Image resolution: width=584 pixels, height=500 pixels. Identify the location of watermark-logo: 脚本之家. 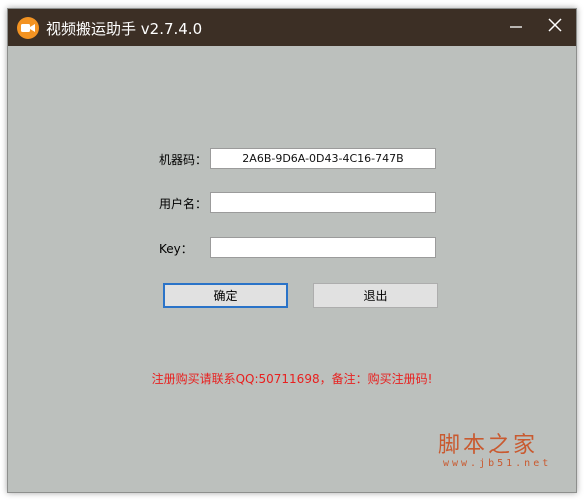
(488, 445).